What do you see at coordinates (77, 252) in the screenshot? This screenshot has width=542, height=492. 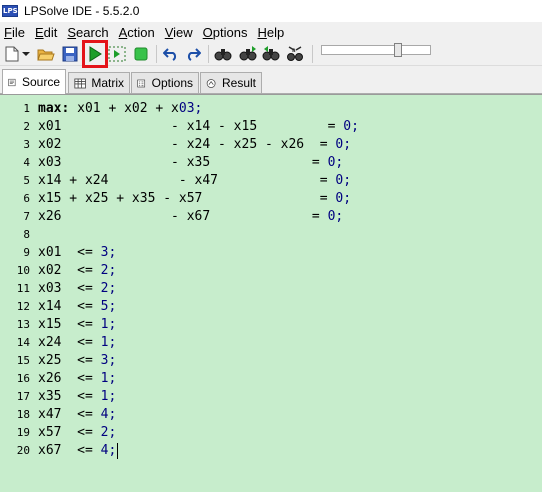 I see `code-text: x01 <= 3;` at bounding box center [77, 252].